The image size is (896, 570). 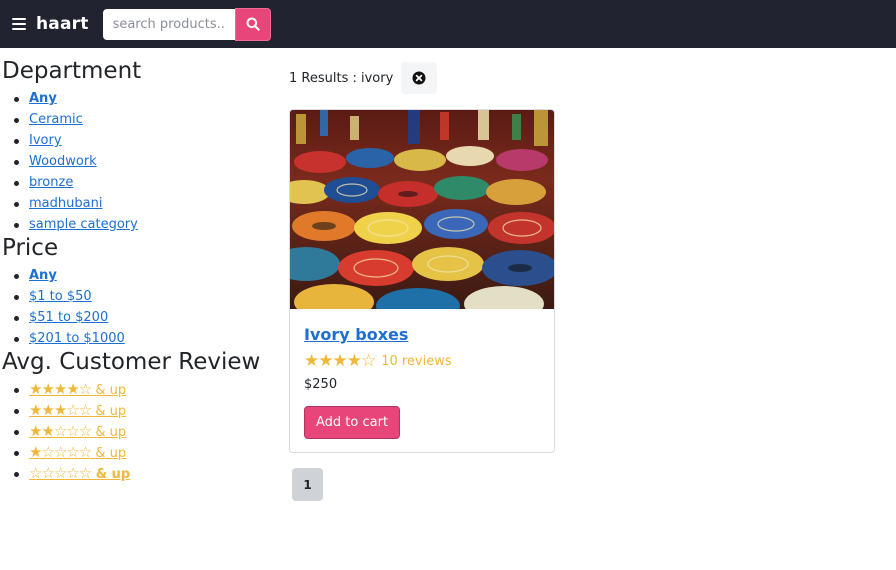 I want to click on price-link-201-1000: $201 to $1000, so click(x=77, y=338).